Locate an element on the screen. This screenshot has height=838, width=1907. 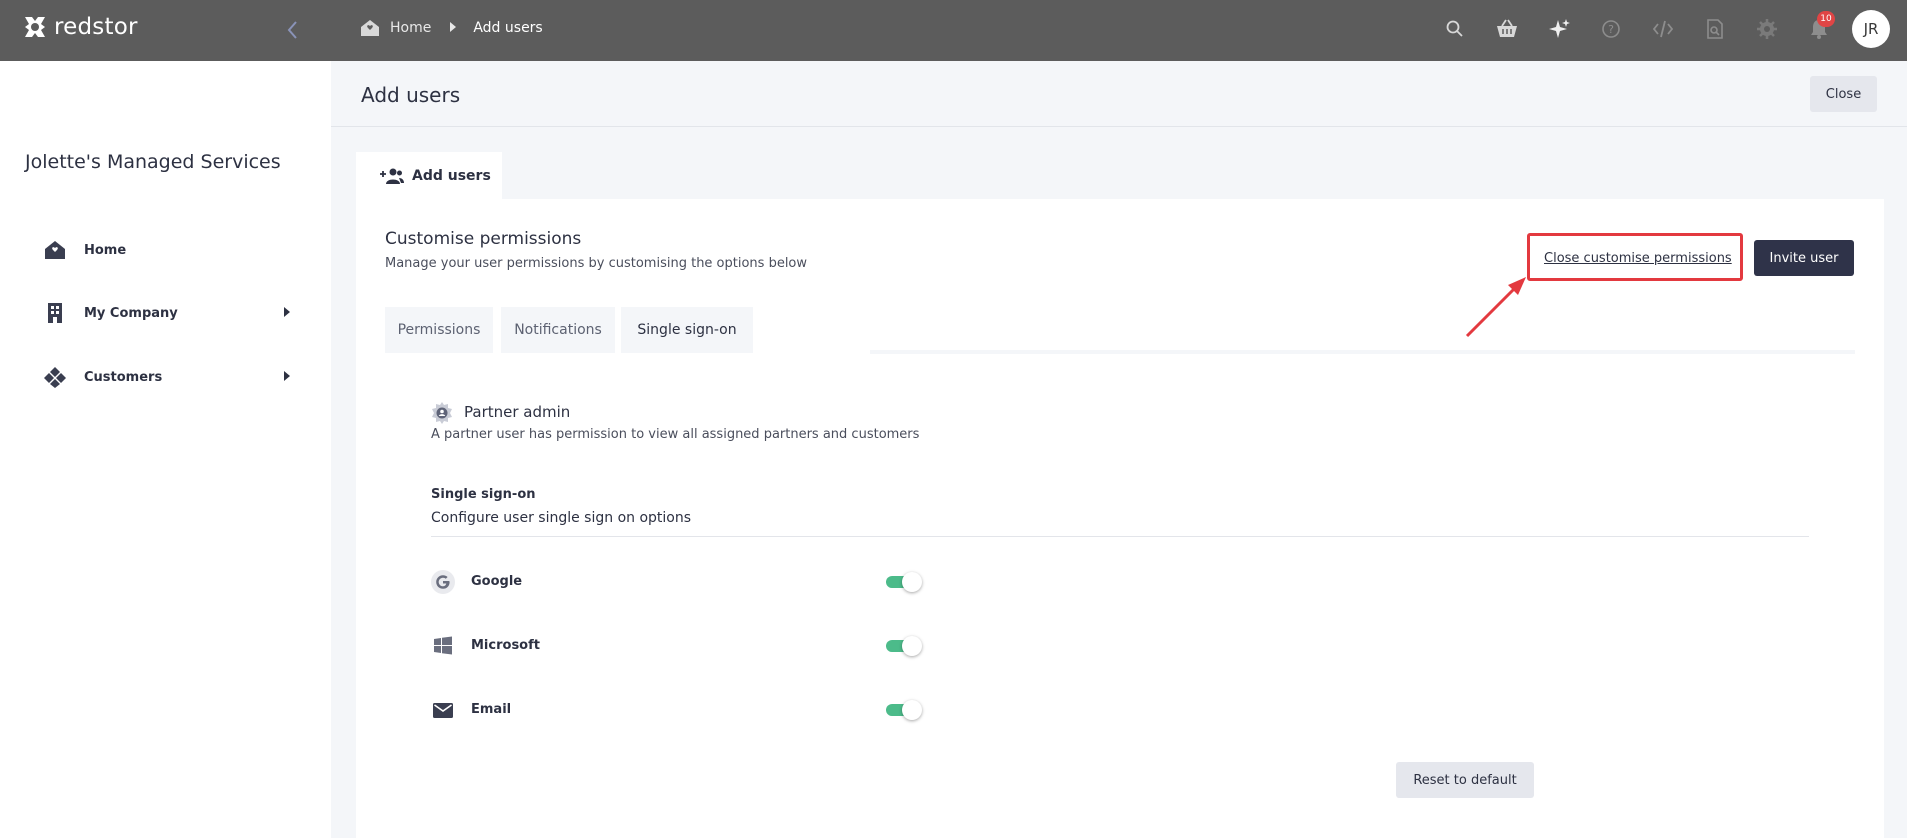
email-toggle is located at coordinates (904, 710).